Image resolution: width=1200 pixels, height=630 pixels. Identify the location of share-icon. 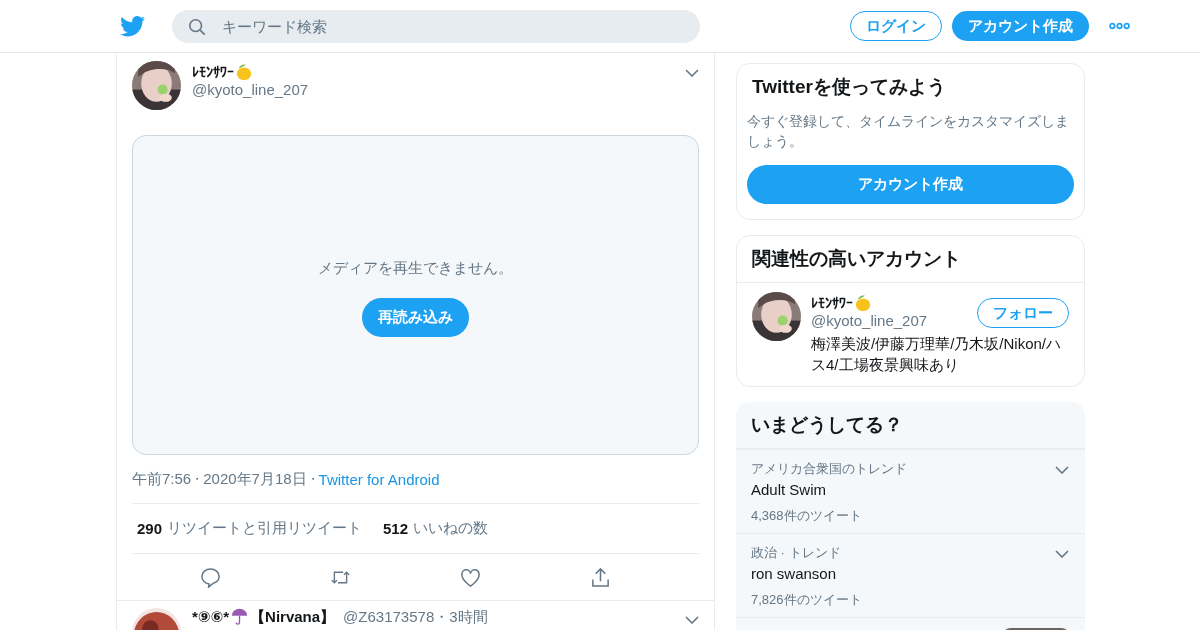
(600, 577).